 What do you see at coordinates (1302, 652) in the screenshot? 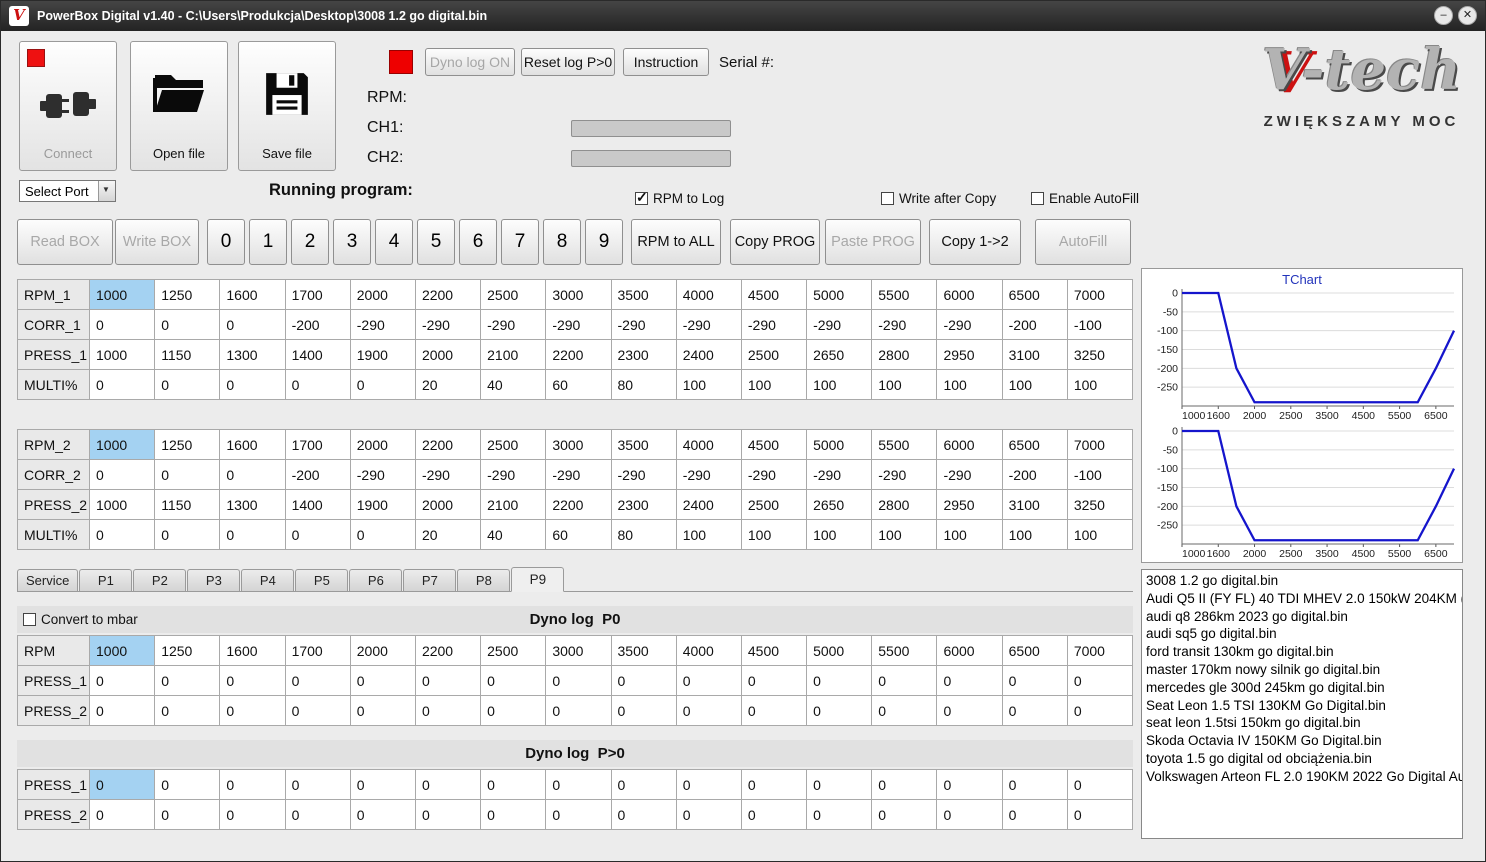
I see `file-list-item: ford transit 130km go digital.bin` at bounding box center [1302, 652].